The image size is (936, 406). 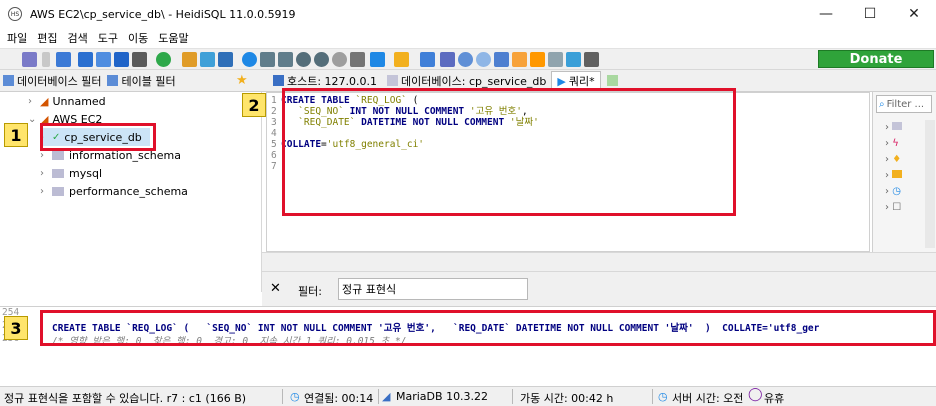 I want to click on helper-scrollbar, so click(x=930, y=184).